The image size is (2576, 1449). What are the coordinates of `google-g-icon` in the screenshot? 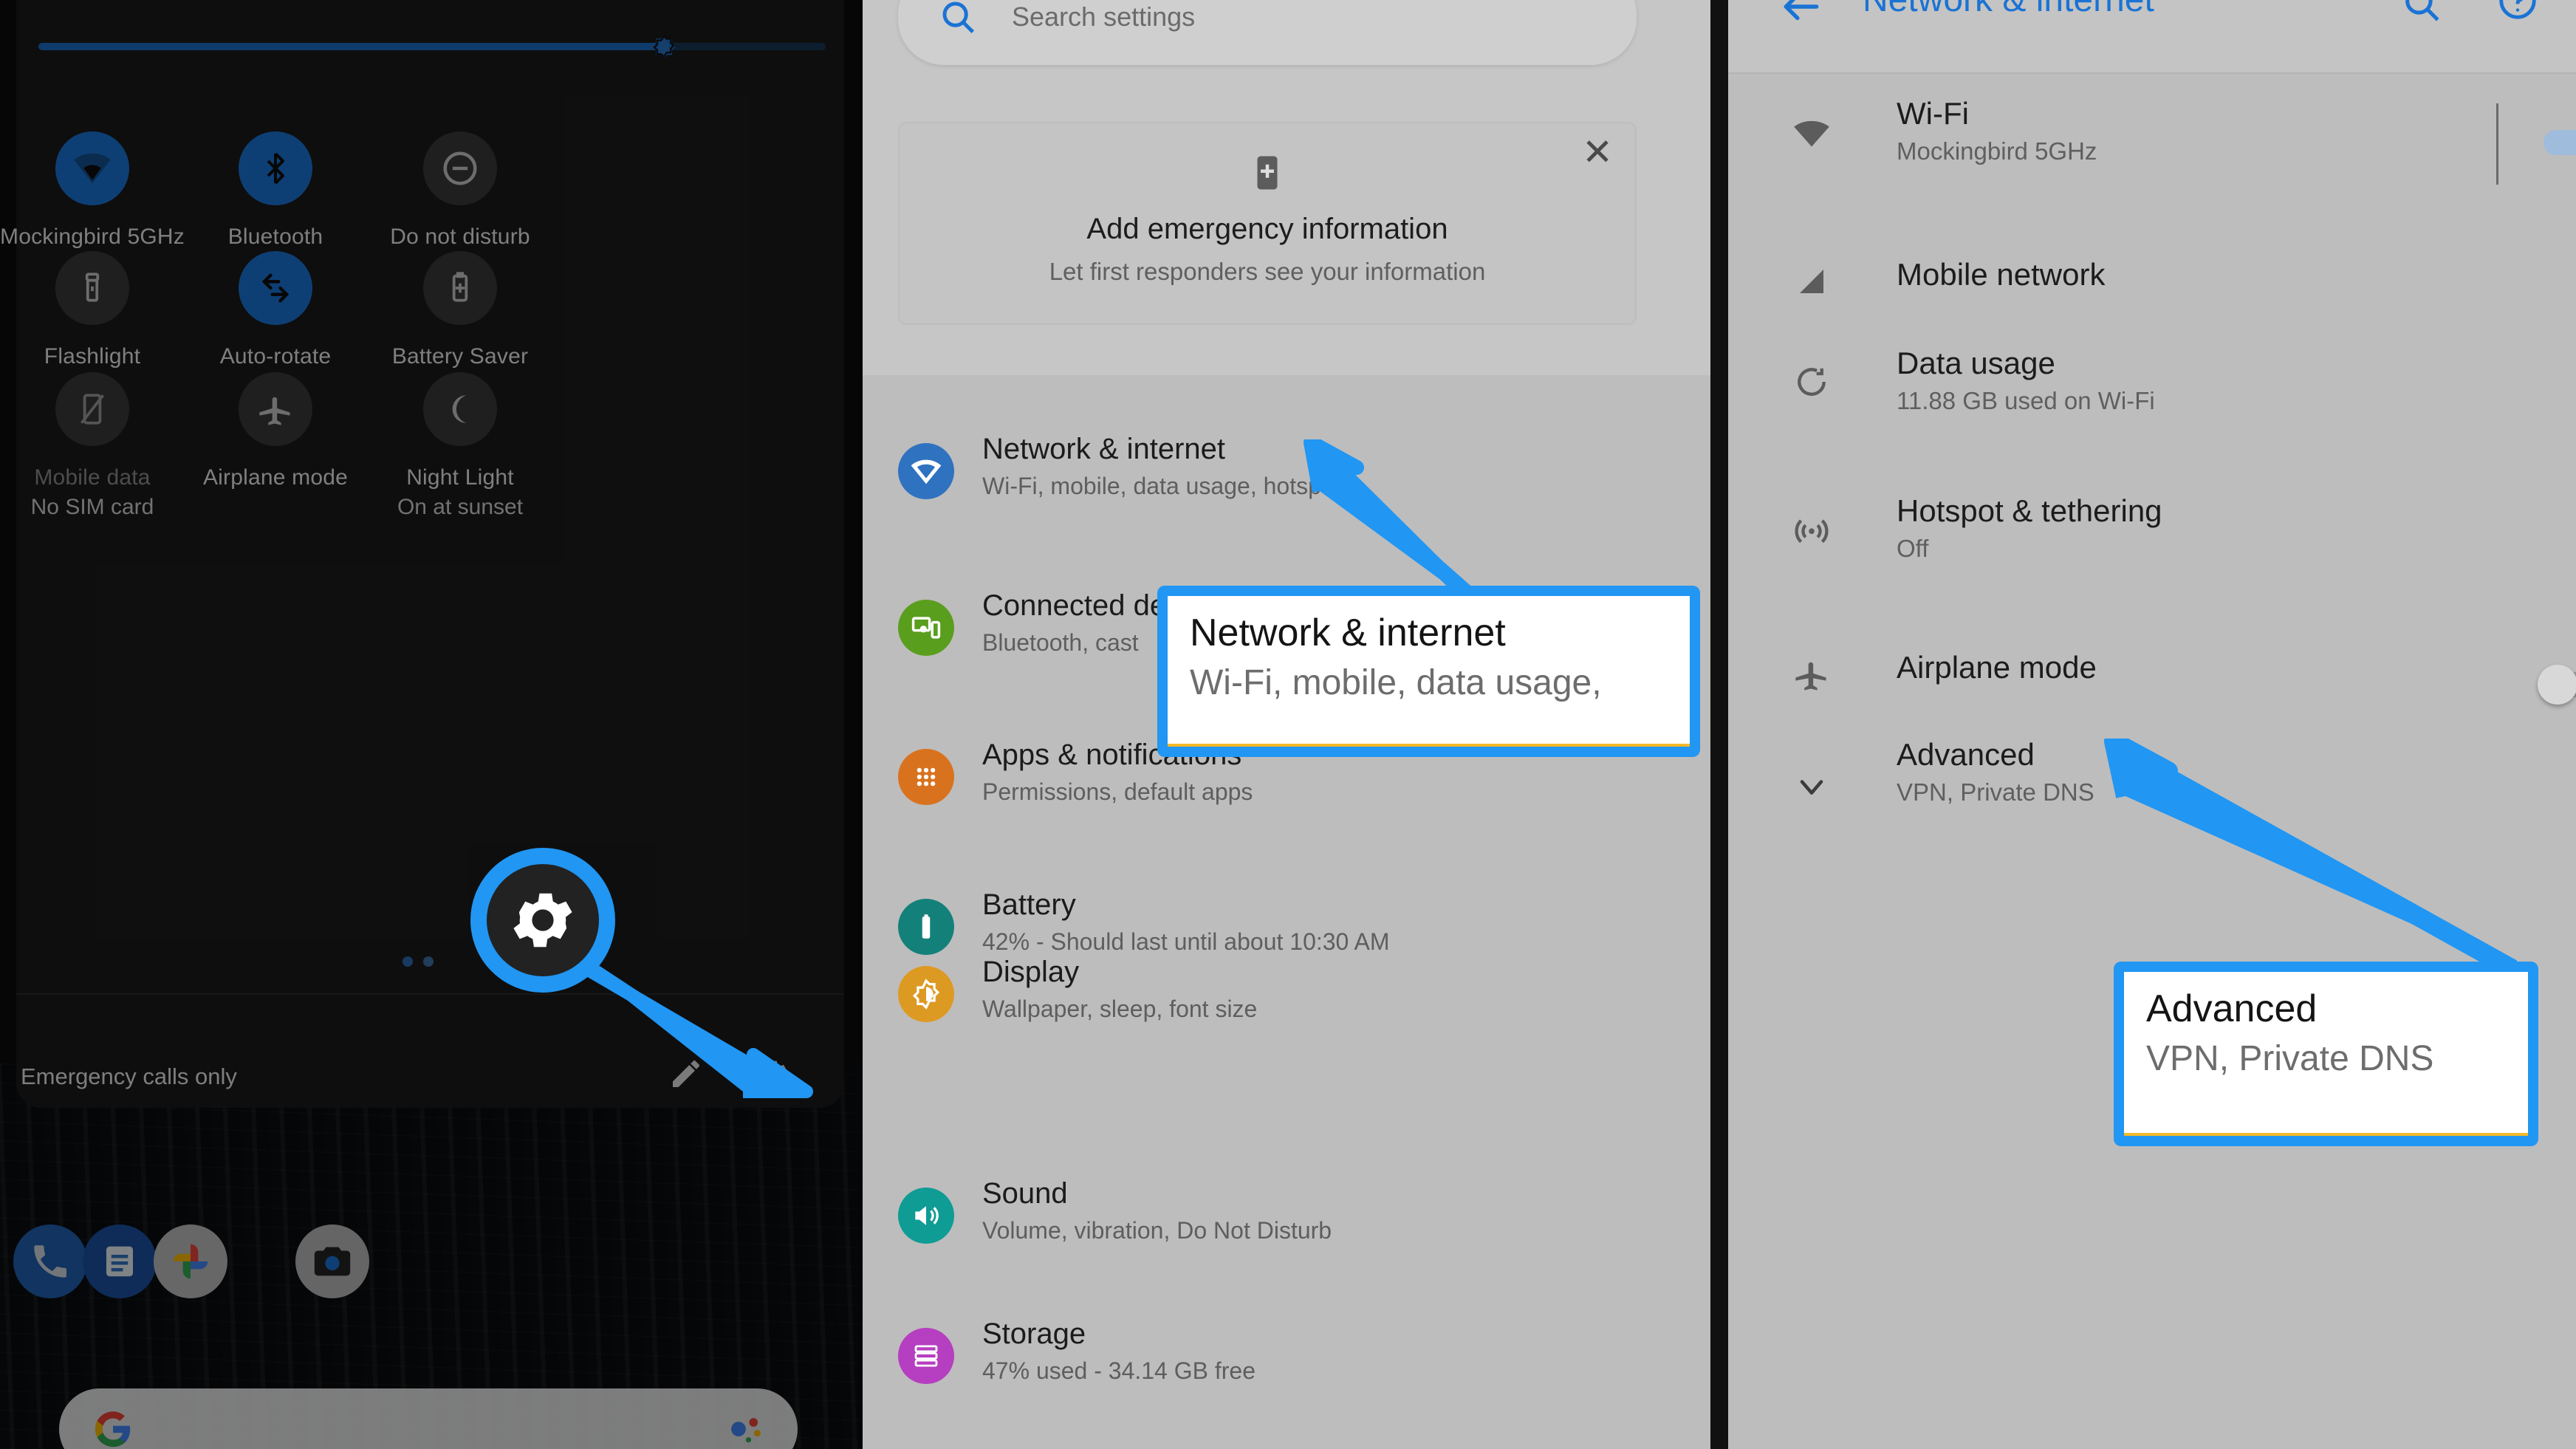 It's located at (113, 1429).